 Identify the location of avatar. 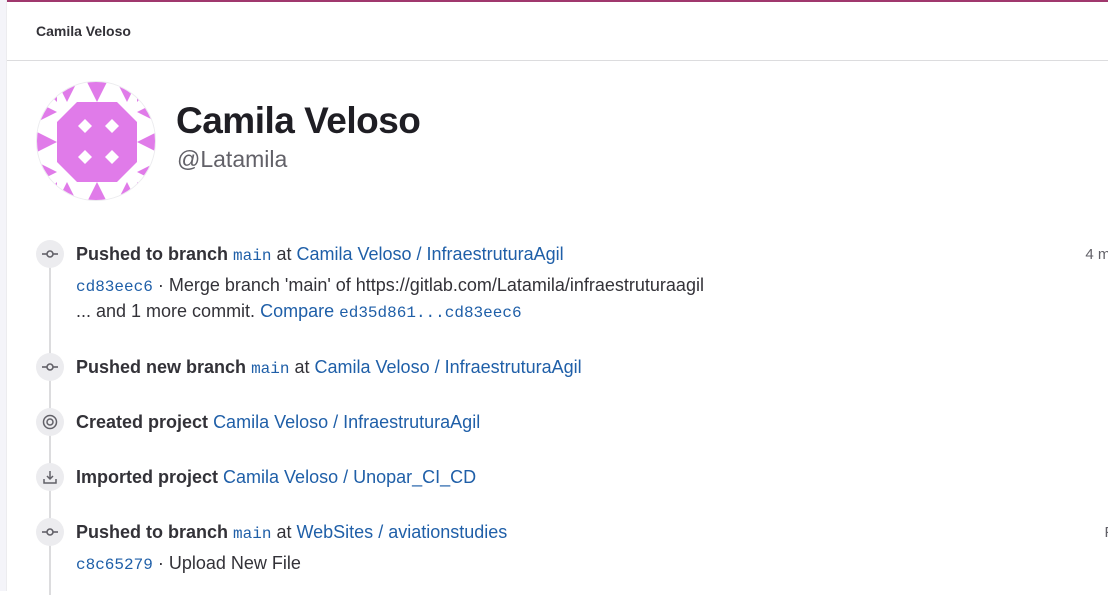
(96, 141).